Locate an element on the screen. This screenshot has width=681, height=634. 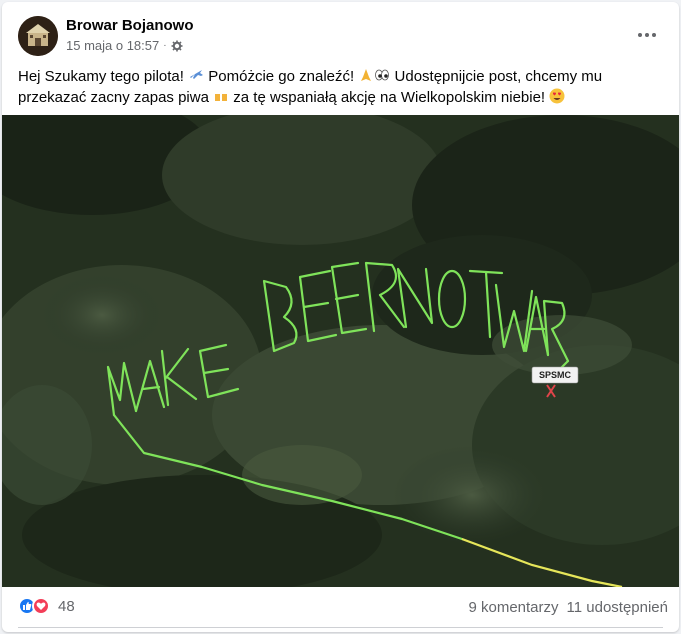
author-name: Browar Bojanowo is located at coordinates (130, 25).